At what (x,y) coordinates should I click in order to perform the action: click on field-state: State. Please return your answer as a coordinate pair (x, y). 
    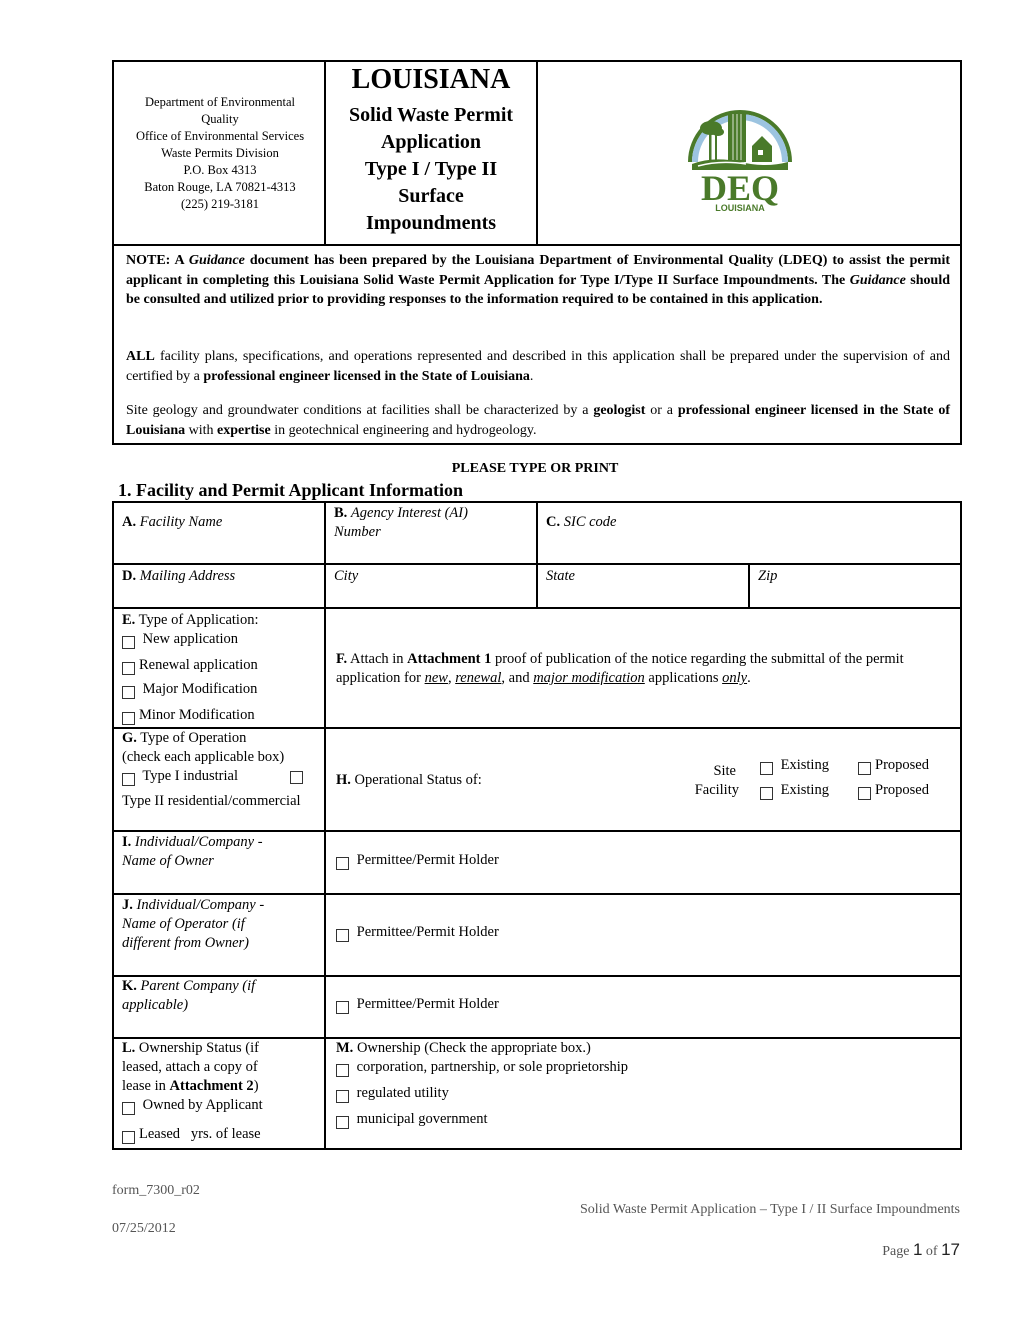
    Looking at the image, I should click on (560, 576).